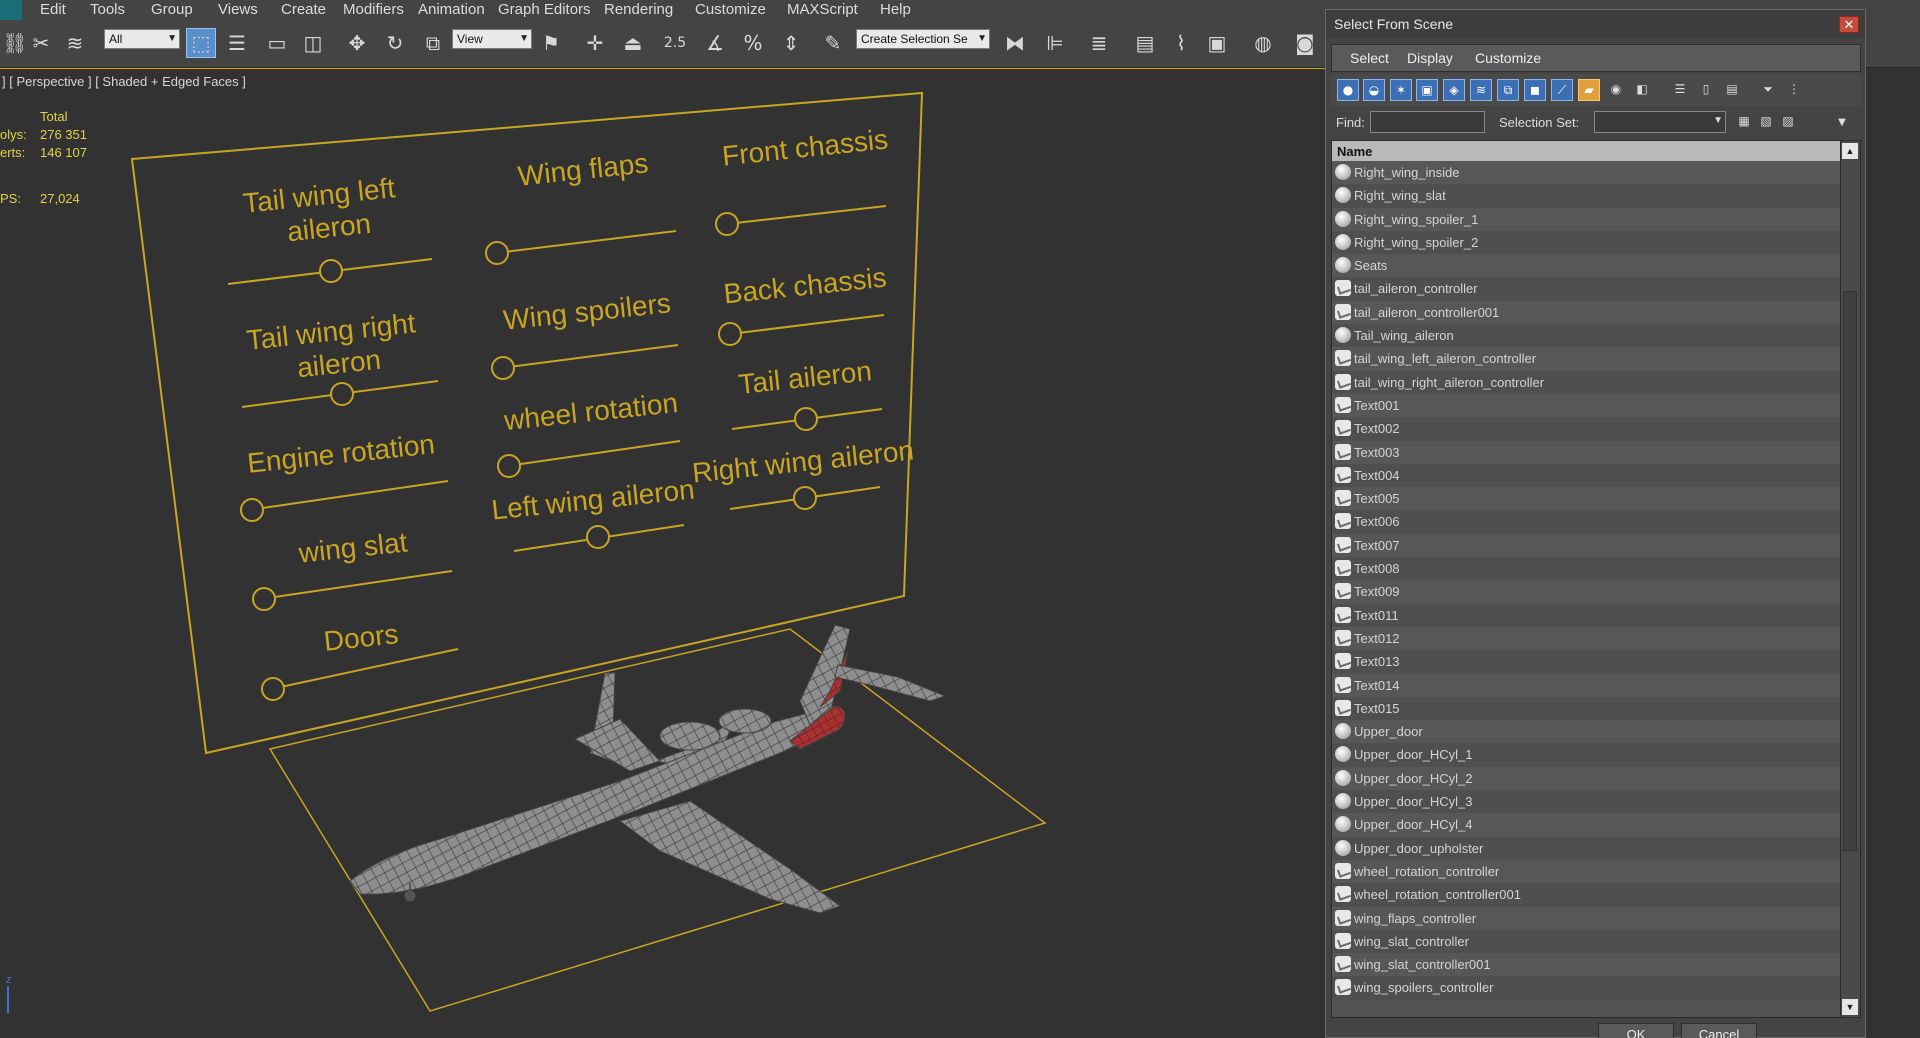  What do you see at coordinates (1587, 569) in the screenshot?
I see `list-item: Text008` at bounding box center [1587, 569].